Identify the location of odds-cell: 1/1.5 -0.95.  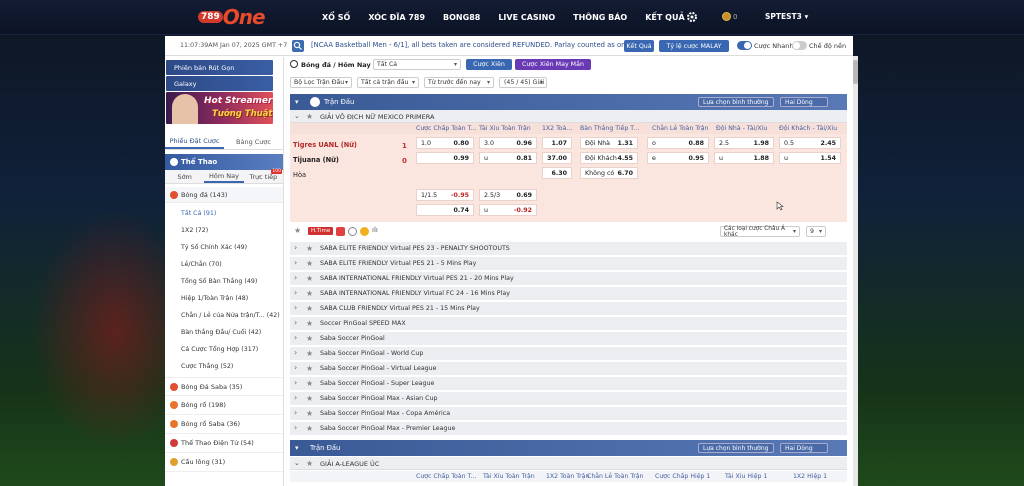
(445, 195).